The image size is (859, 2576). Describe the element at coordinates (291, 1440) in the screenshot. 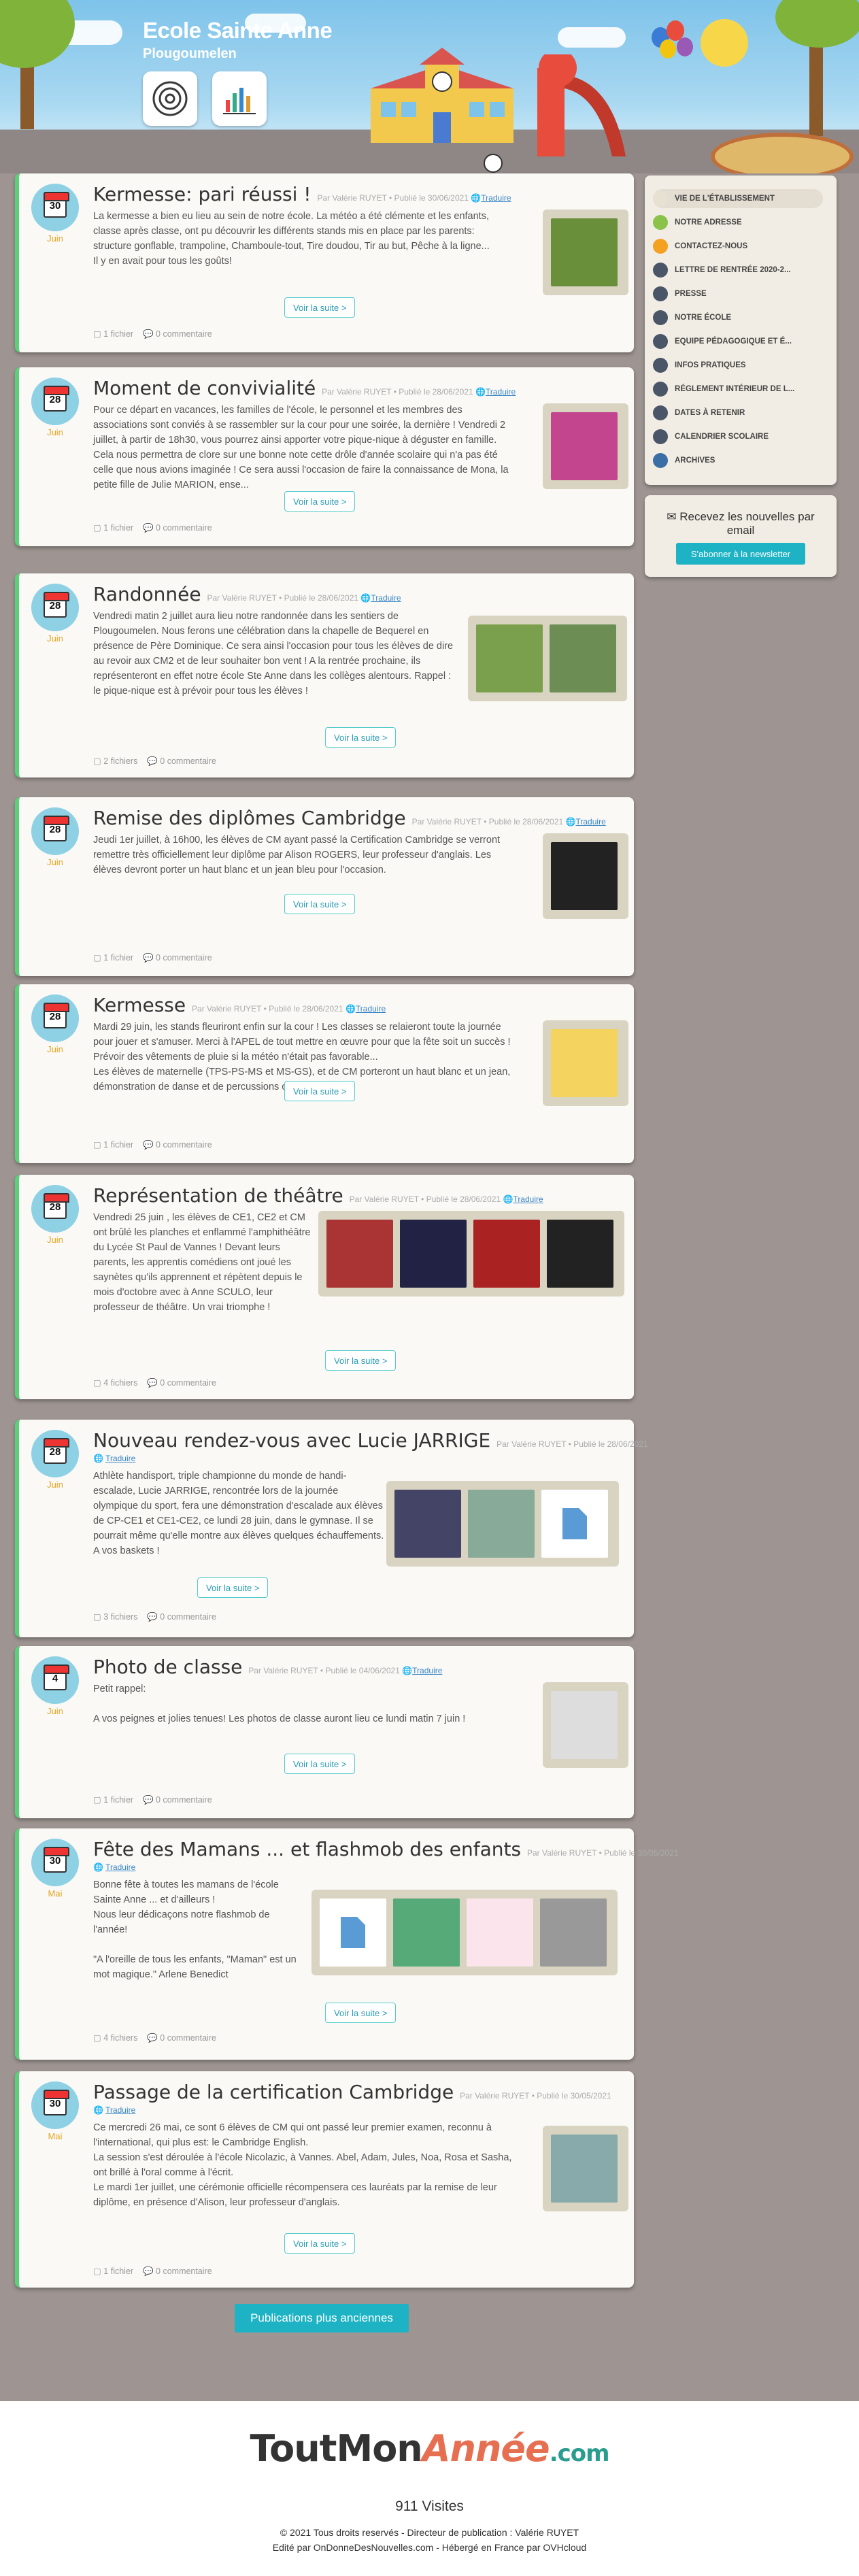

I see `post-title: Nouveau rendez-vous avec Lucie JARRIGE` at that location.